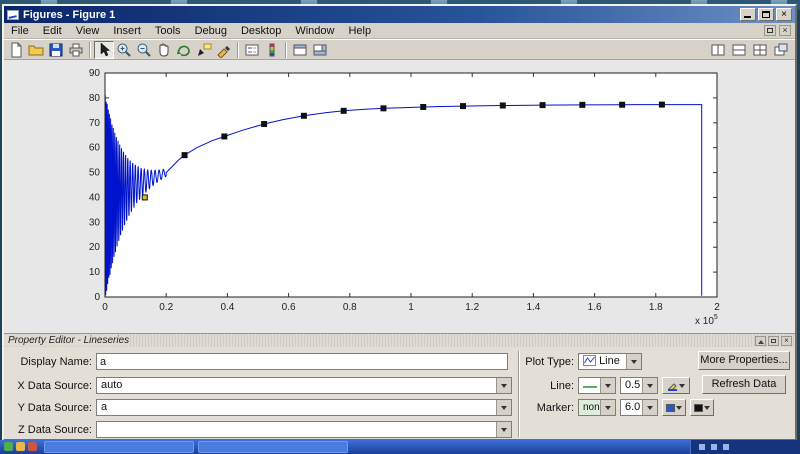  Describe the element at coordinates (168, 31) in the screenshot. I see `menu-tools: Tools` at that location.